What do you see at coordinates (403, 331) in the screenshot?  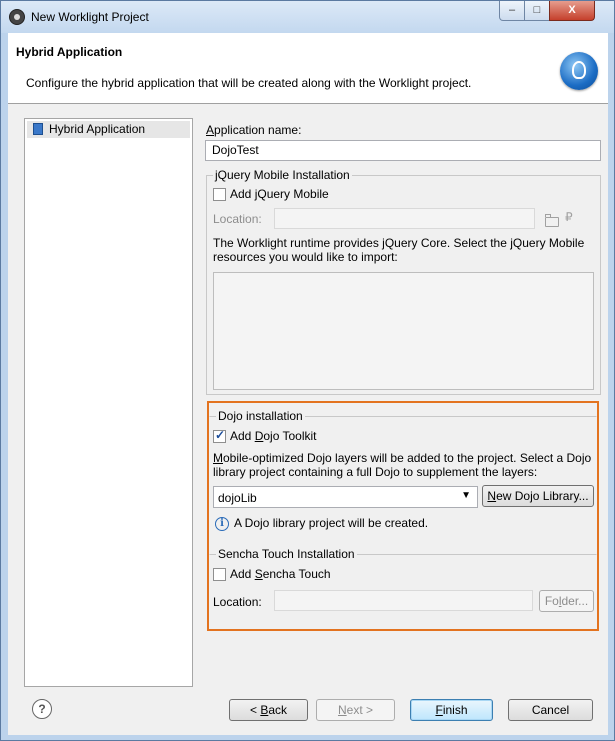 I see `jquery-resources-list` at bounding box center [403, 331].